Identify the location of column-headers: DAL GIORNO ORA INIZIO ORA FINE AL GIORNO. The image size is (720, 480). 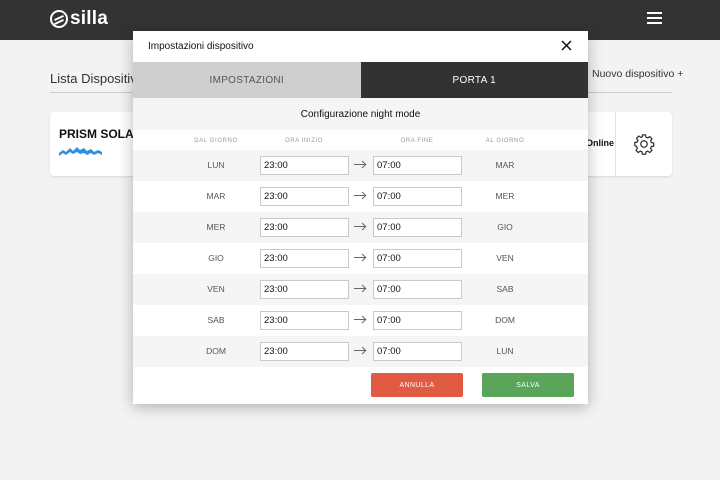
(360, 141).